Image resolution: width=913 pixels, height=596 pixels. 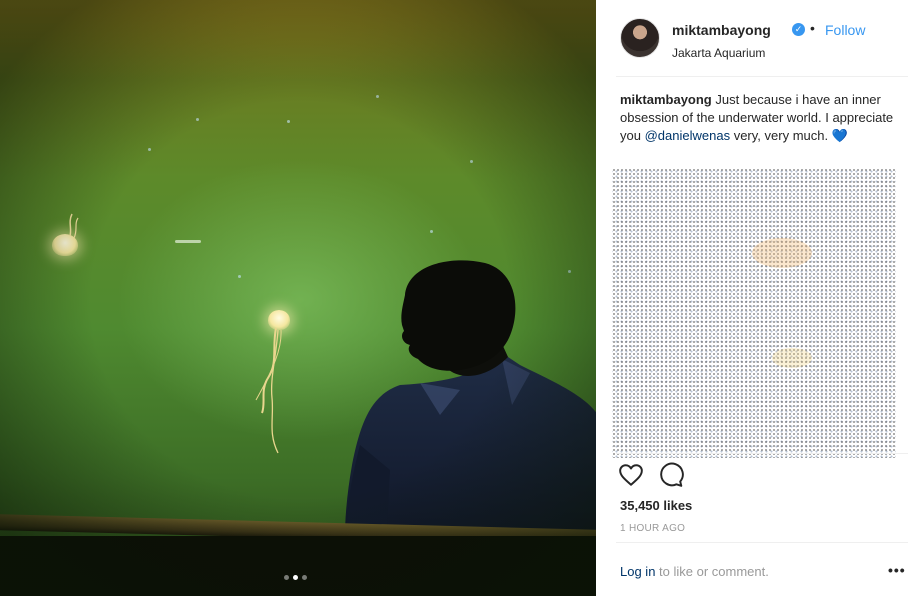 What do you see at coordinates (714, 571) in the screenshot?
I see `login-prompt-text: to like or comment.` at bounding box center [714, 571].